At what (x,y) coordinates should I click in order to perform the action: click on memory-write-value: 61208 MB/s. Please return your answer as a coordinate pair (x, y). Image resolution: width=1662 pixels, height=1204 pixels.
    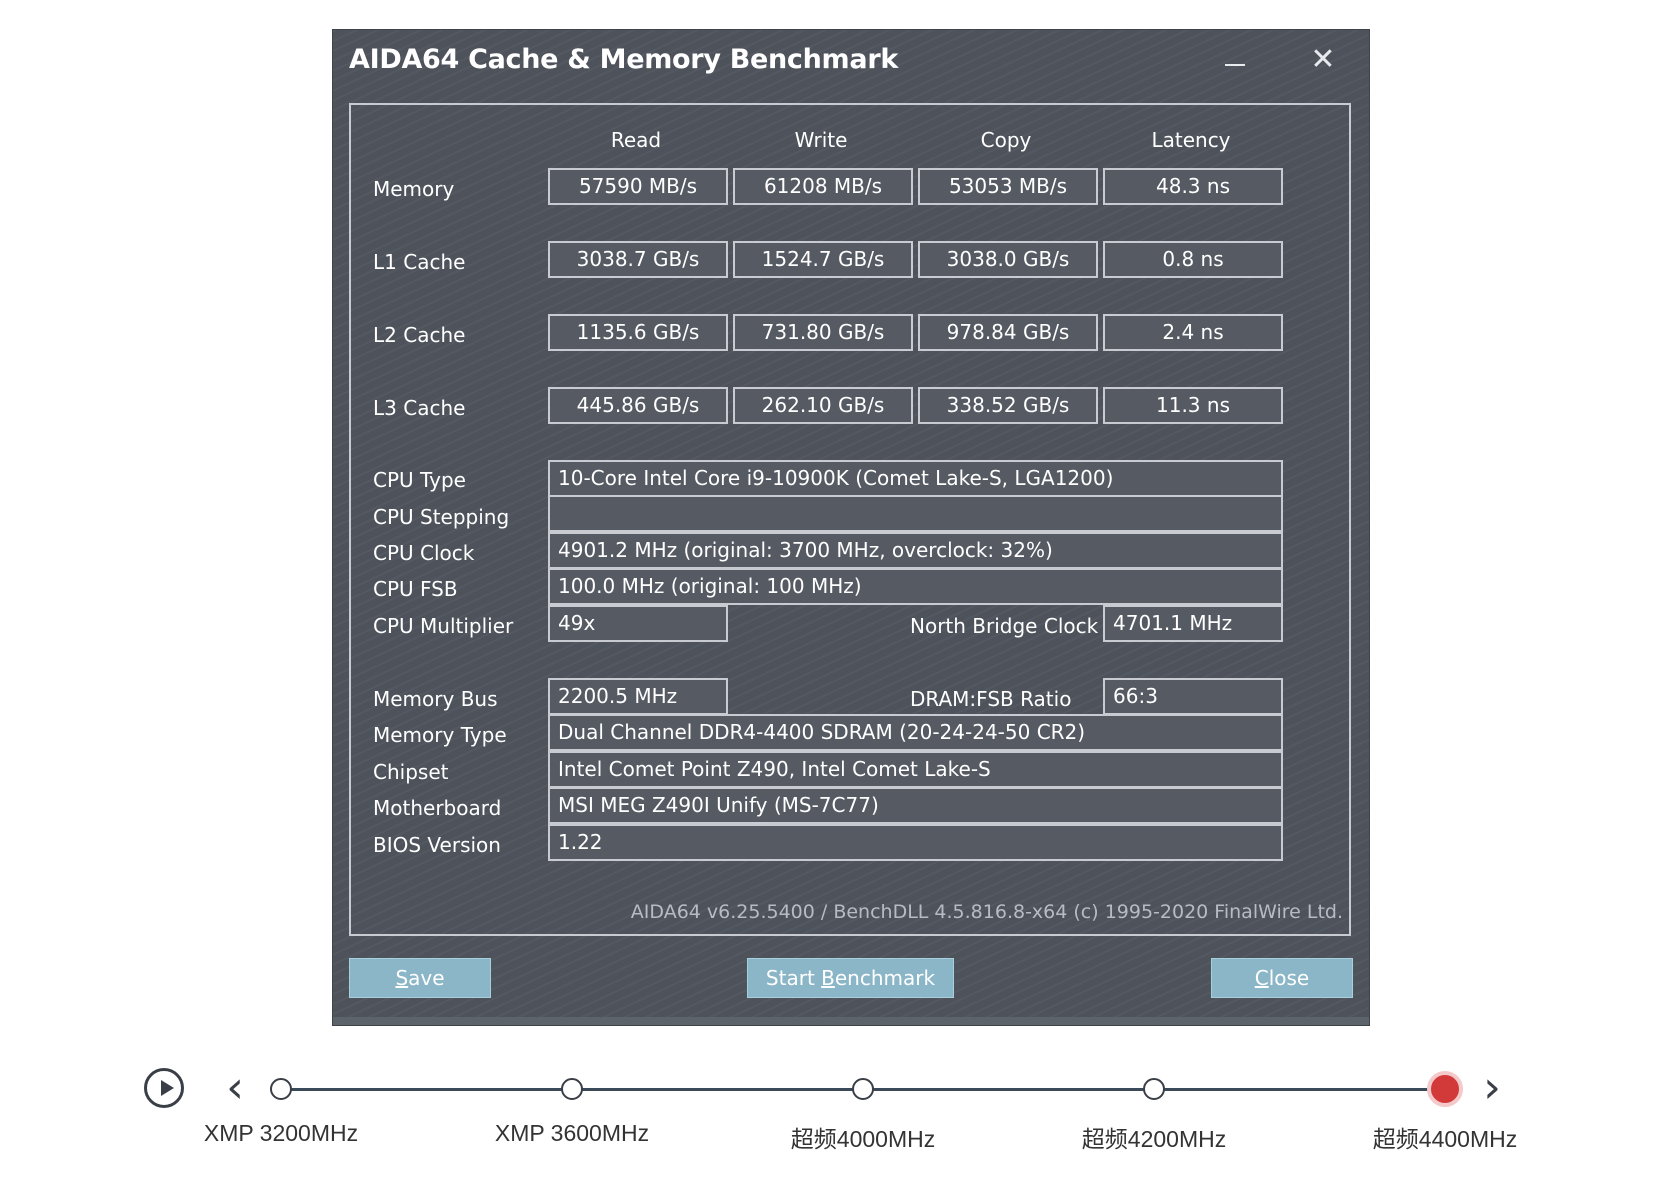
    Looking at the image, I should click on (823, 186).